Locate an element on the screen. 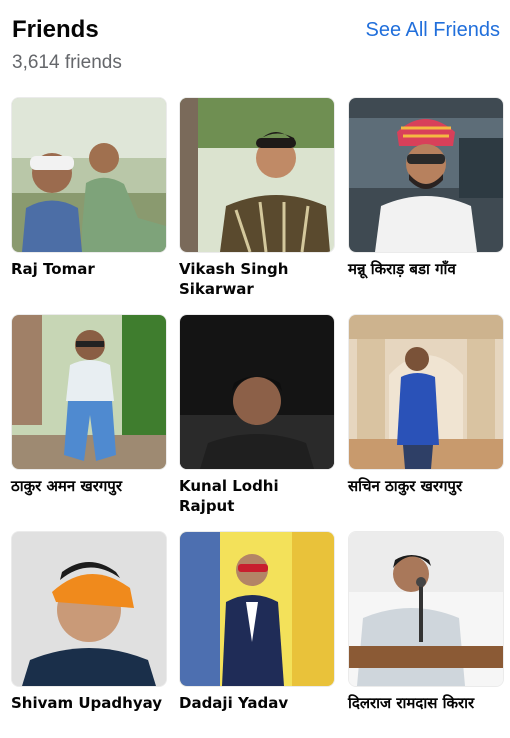  friends-header: Friends 3,614 friends See All Friends is located at coordinates (256, 47).